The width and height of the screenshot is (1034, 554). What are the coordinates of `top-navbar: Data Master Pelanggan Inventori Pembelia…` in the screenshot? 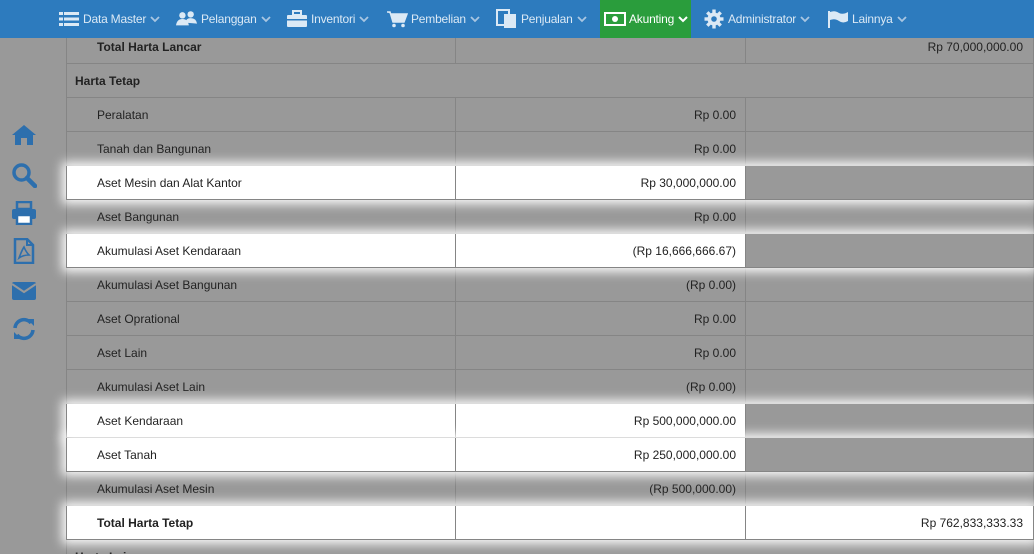 It's located at (517, 19).